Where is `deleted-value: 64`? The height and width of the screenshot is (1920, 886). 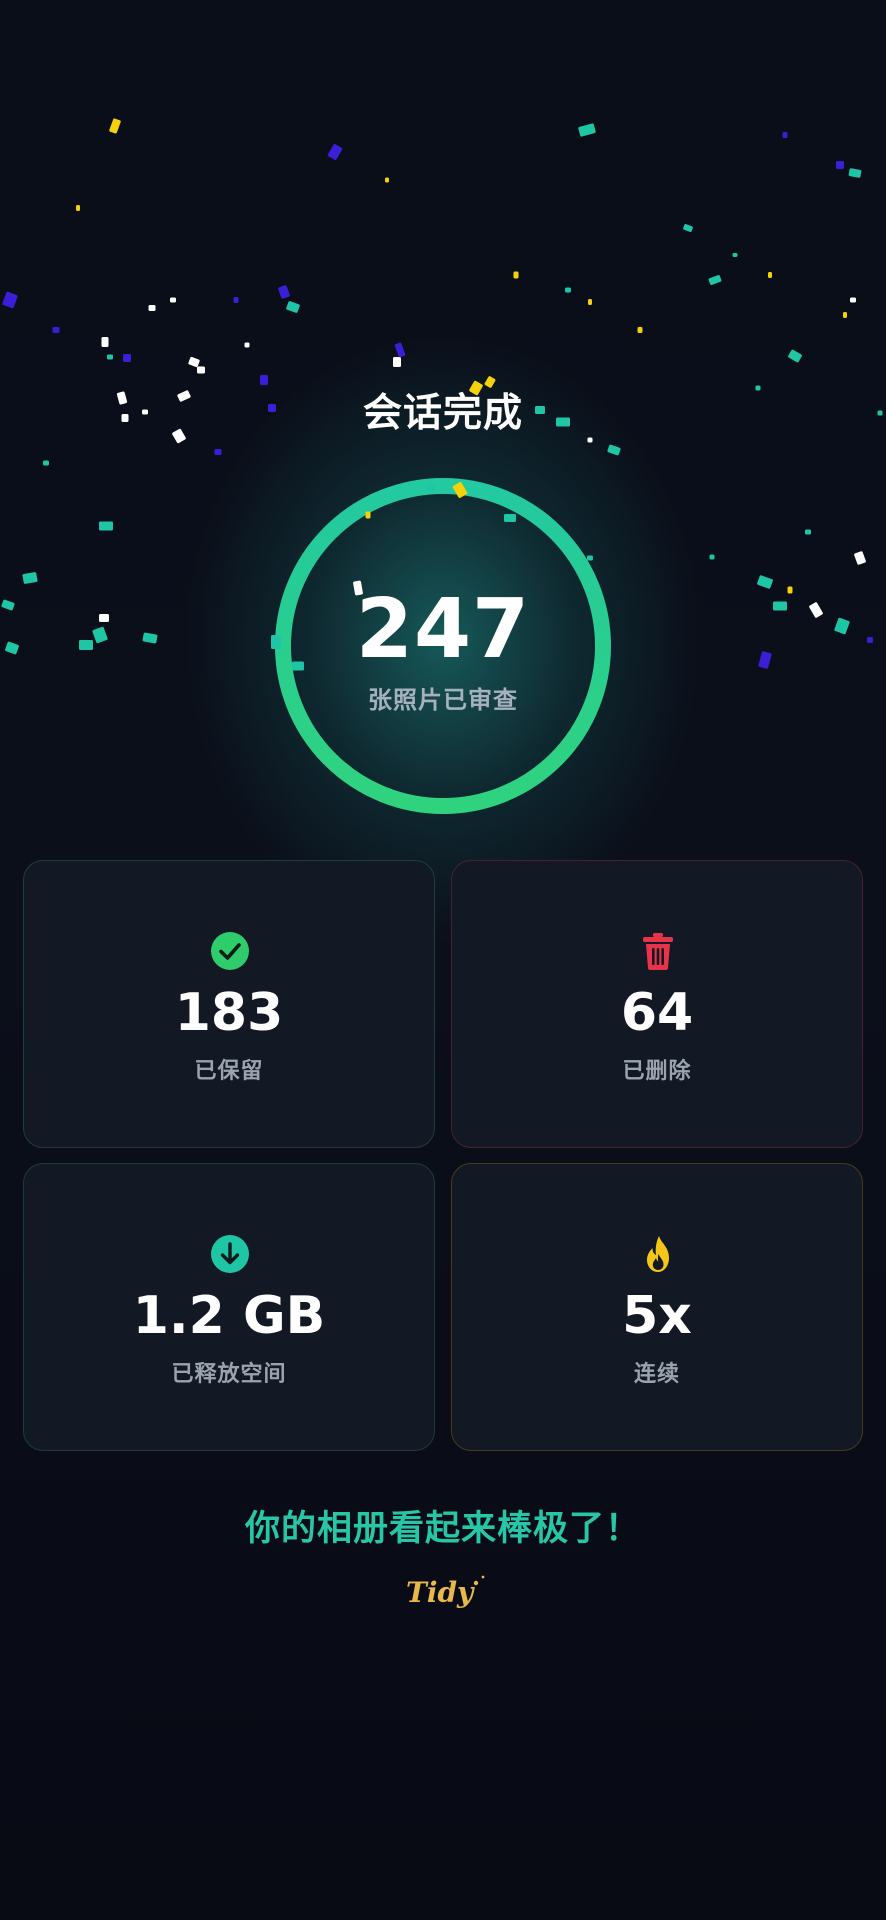 deleted-value: 64 is located at coordinates (657, 1013).